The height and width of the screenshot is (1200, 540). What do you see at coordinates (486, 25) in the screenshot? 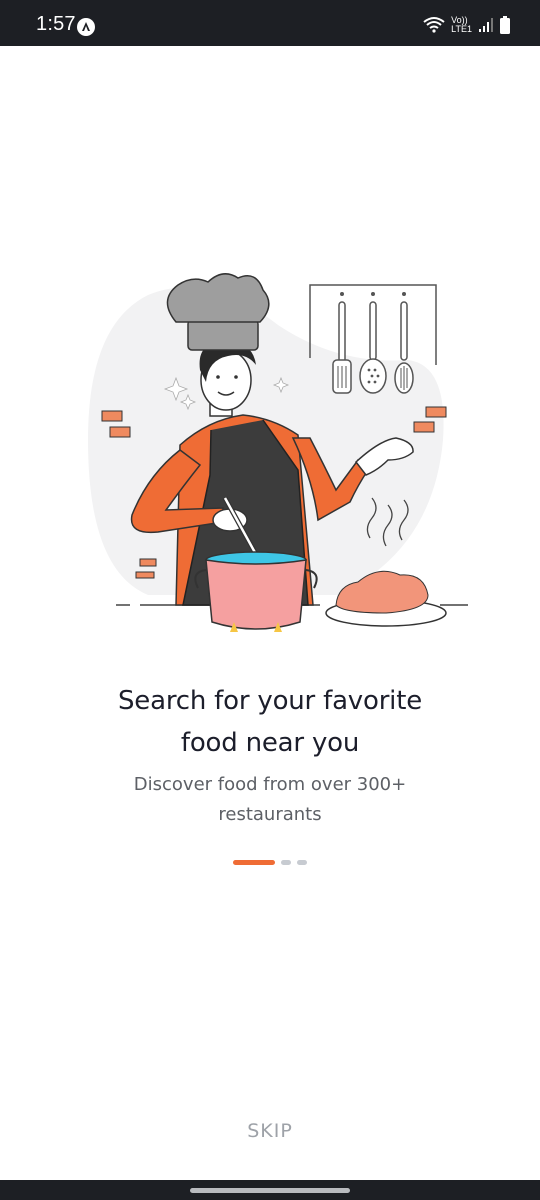
I see `signal-icon` at bounding box center [486, 25].